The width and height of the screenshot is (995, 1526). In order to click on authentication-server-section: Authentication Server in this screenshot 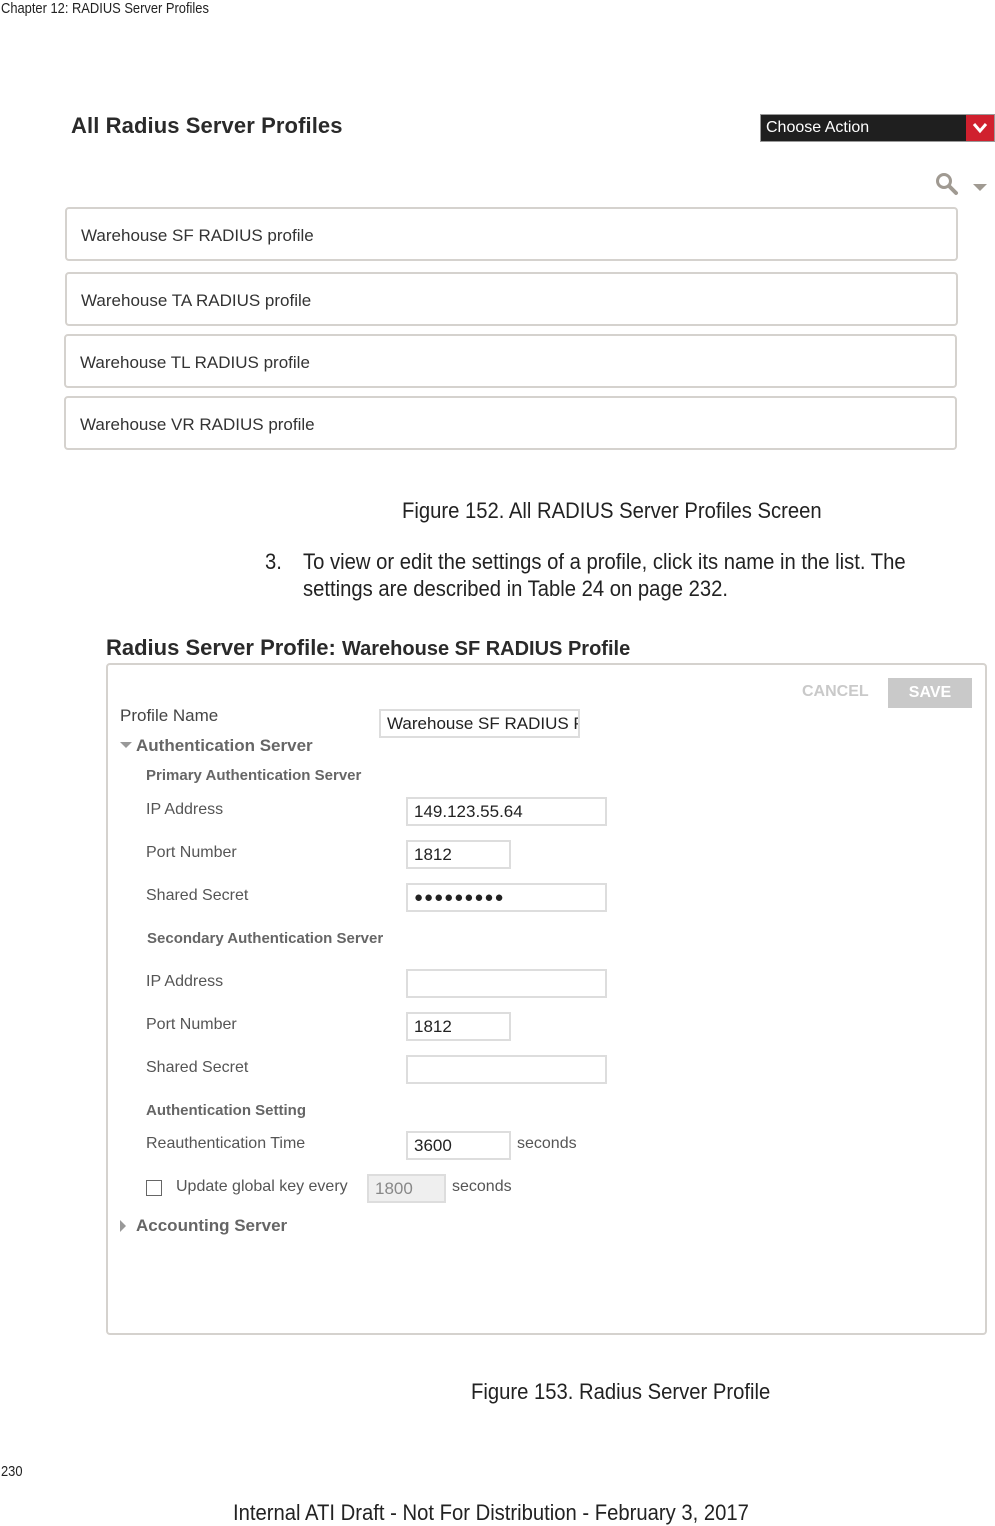, I will do `click(224, 746)`.